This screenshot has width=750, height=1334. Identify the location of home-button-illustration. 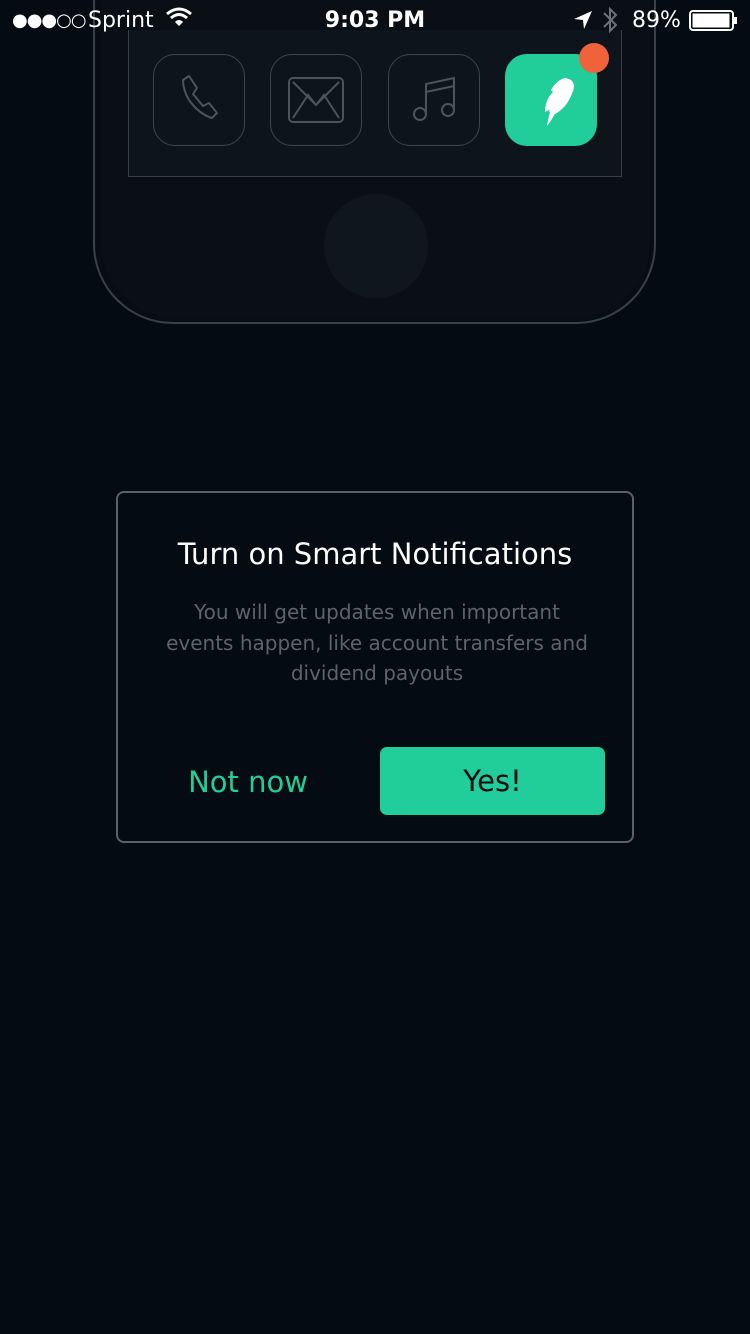
(376, 246).